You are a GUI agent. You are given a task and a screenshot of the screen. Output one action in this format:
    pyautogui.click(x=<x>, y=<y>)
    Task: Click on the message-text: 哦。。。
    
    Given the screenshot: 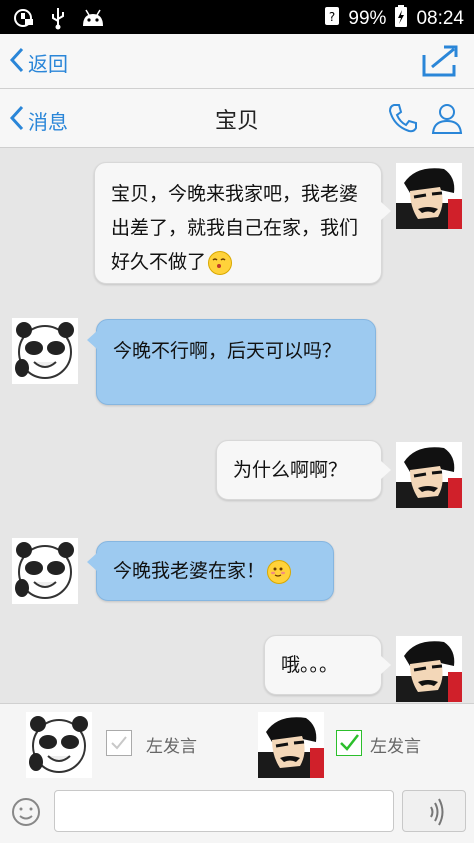 What is the action you would take?
    pyautogui.click(x=310, y=665)
    